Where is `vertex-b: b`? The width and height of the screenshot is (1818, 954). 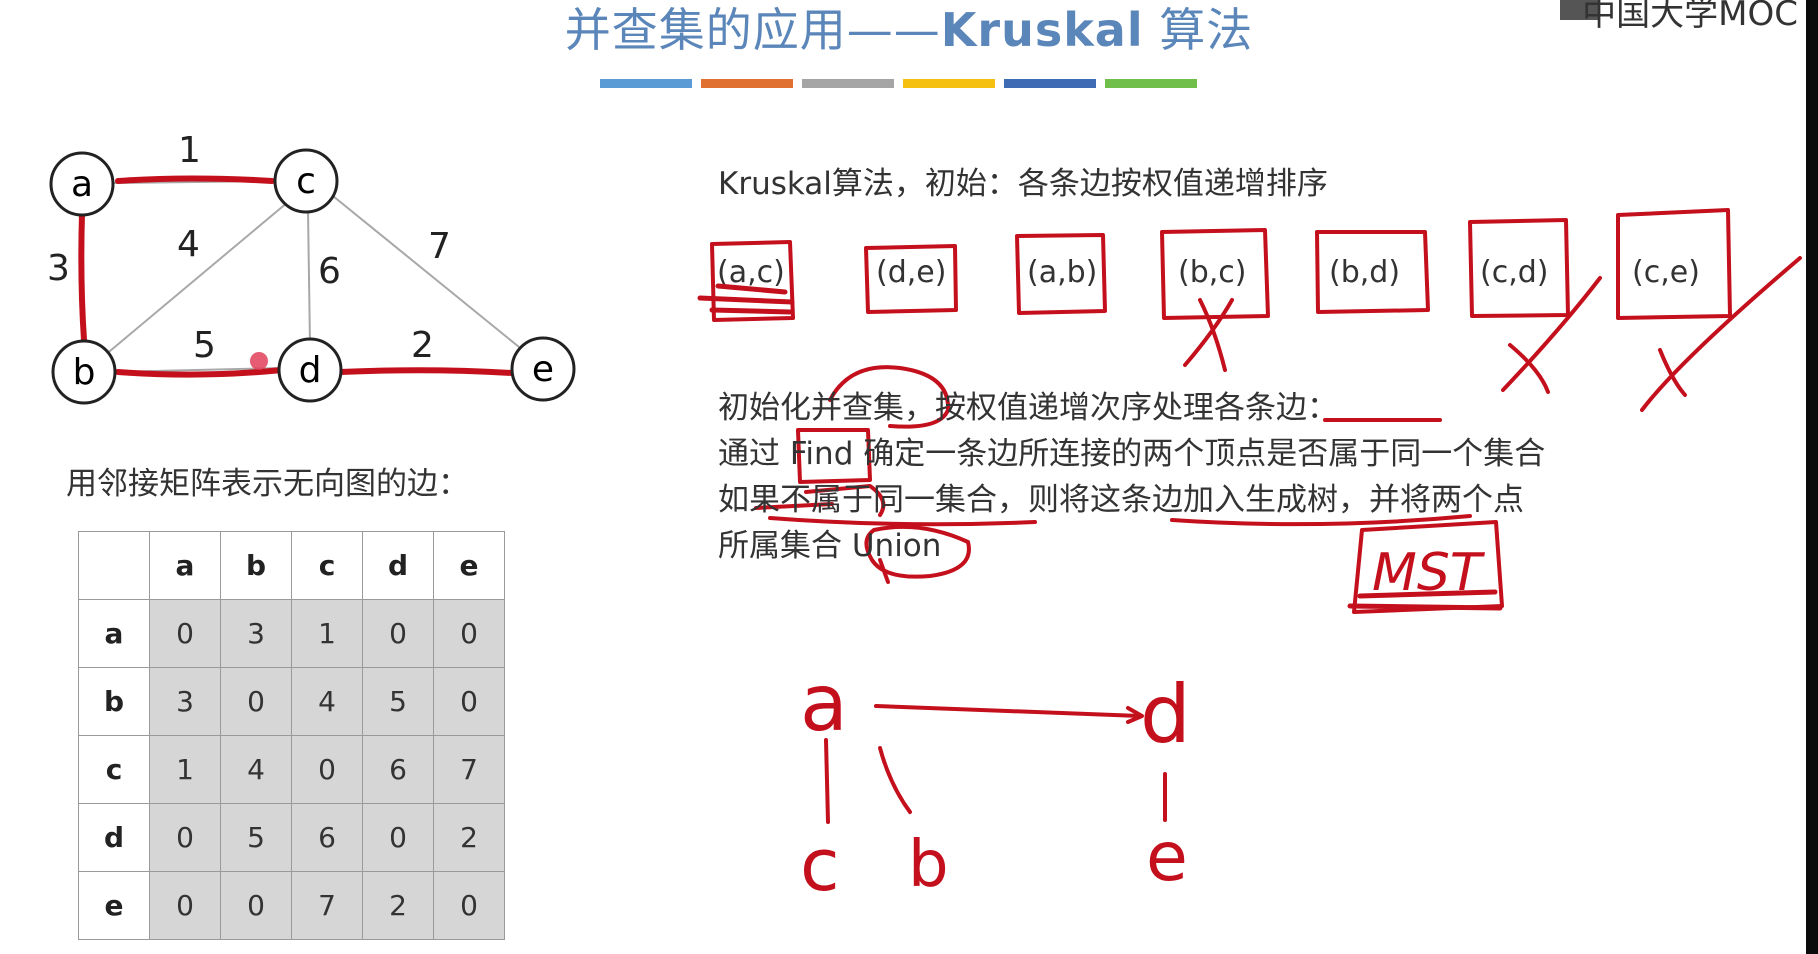 vertex-b: b is located at coordinates (84, 372).